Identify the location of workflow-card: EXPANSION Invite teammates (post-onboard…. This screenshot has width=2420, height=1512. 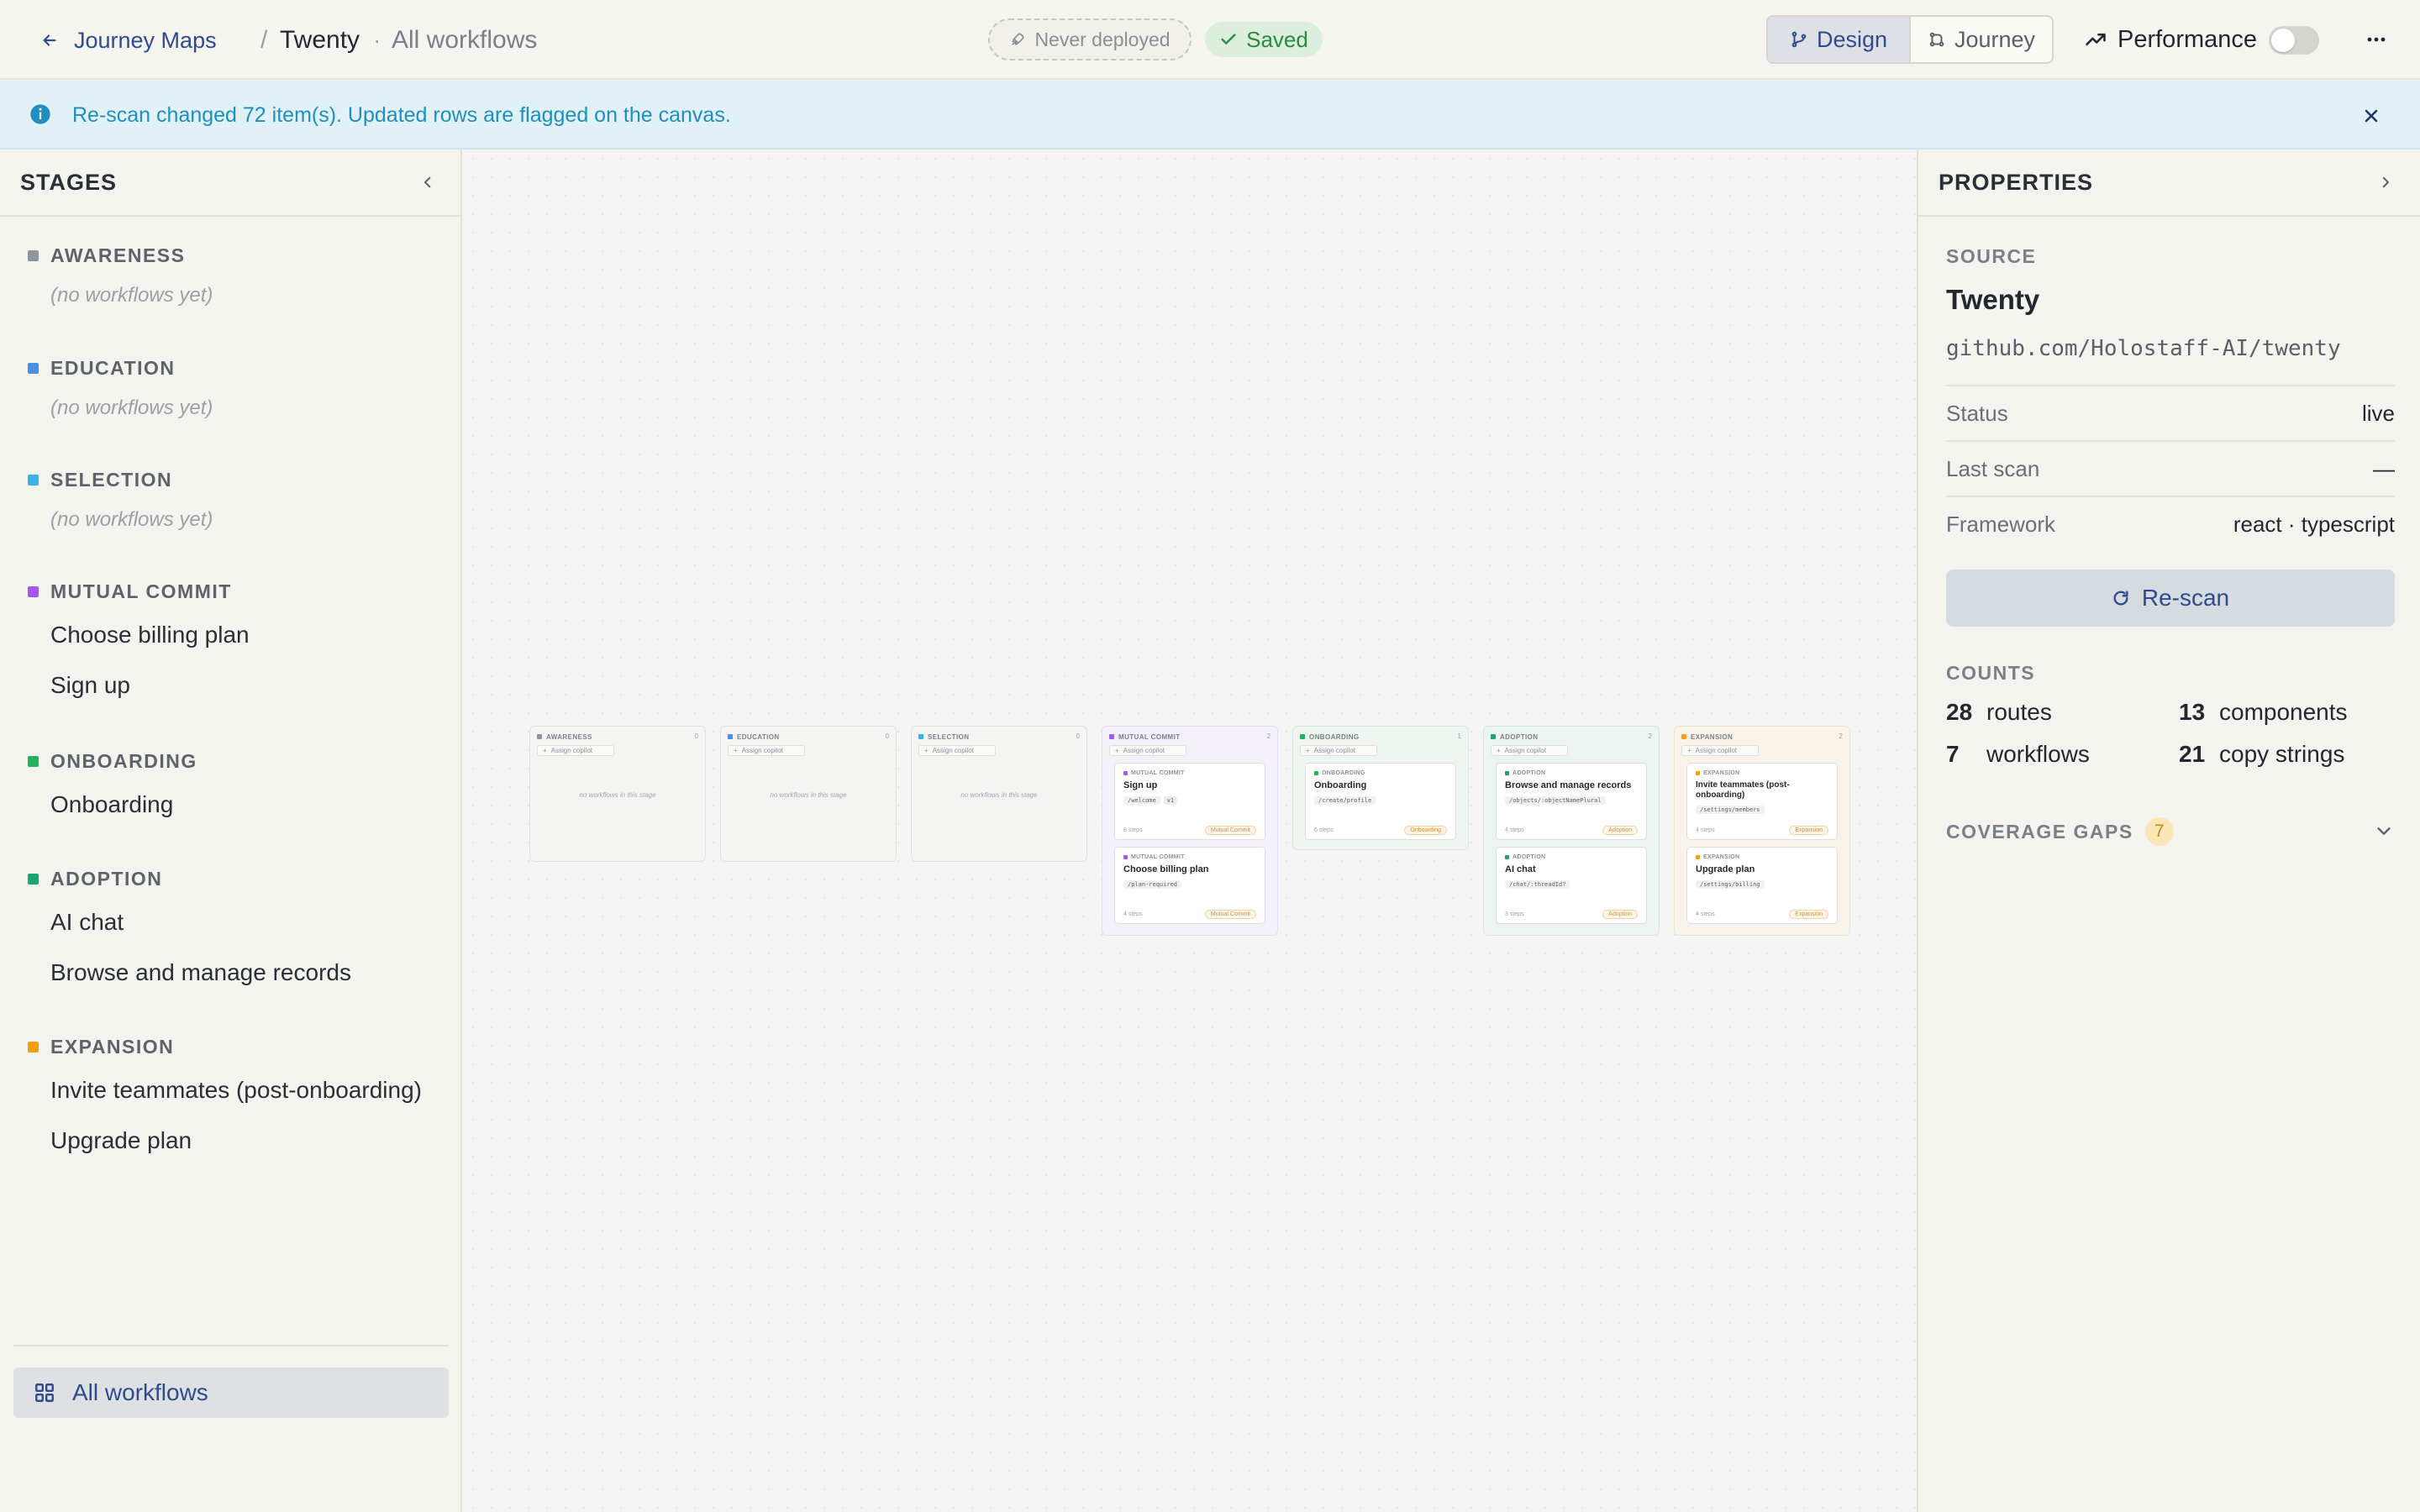
(1762, 801).